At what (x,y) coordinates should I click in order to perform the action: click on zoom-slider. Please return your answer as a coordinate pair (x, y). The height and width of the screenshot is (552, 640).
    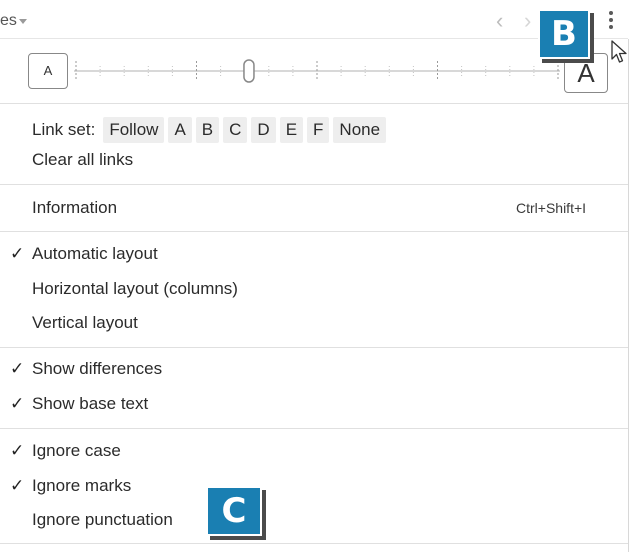
    Looking at the image, I should click on (317, 71).